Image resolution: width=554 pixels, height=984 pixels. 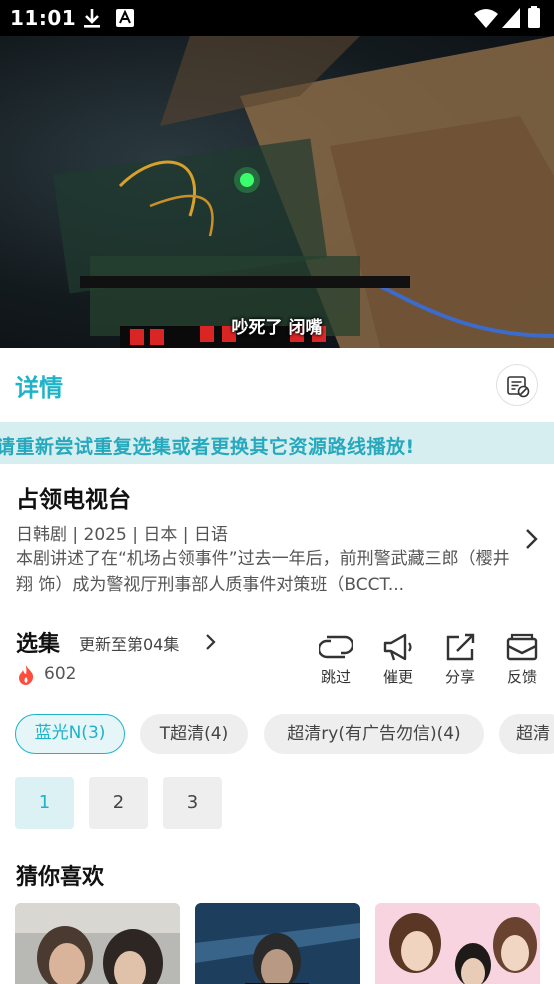 What do you see at coordinates (70, 734) in the screenshot?
I see `source-chip-bluray: 蓝光N(3)` at bounding box center [70, 734].